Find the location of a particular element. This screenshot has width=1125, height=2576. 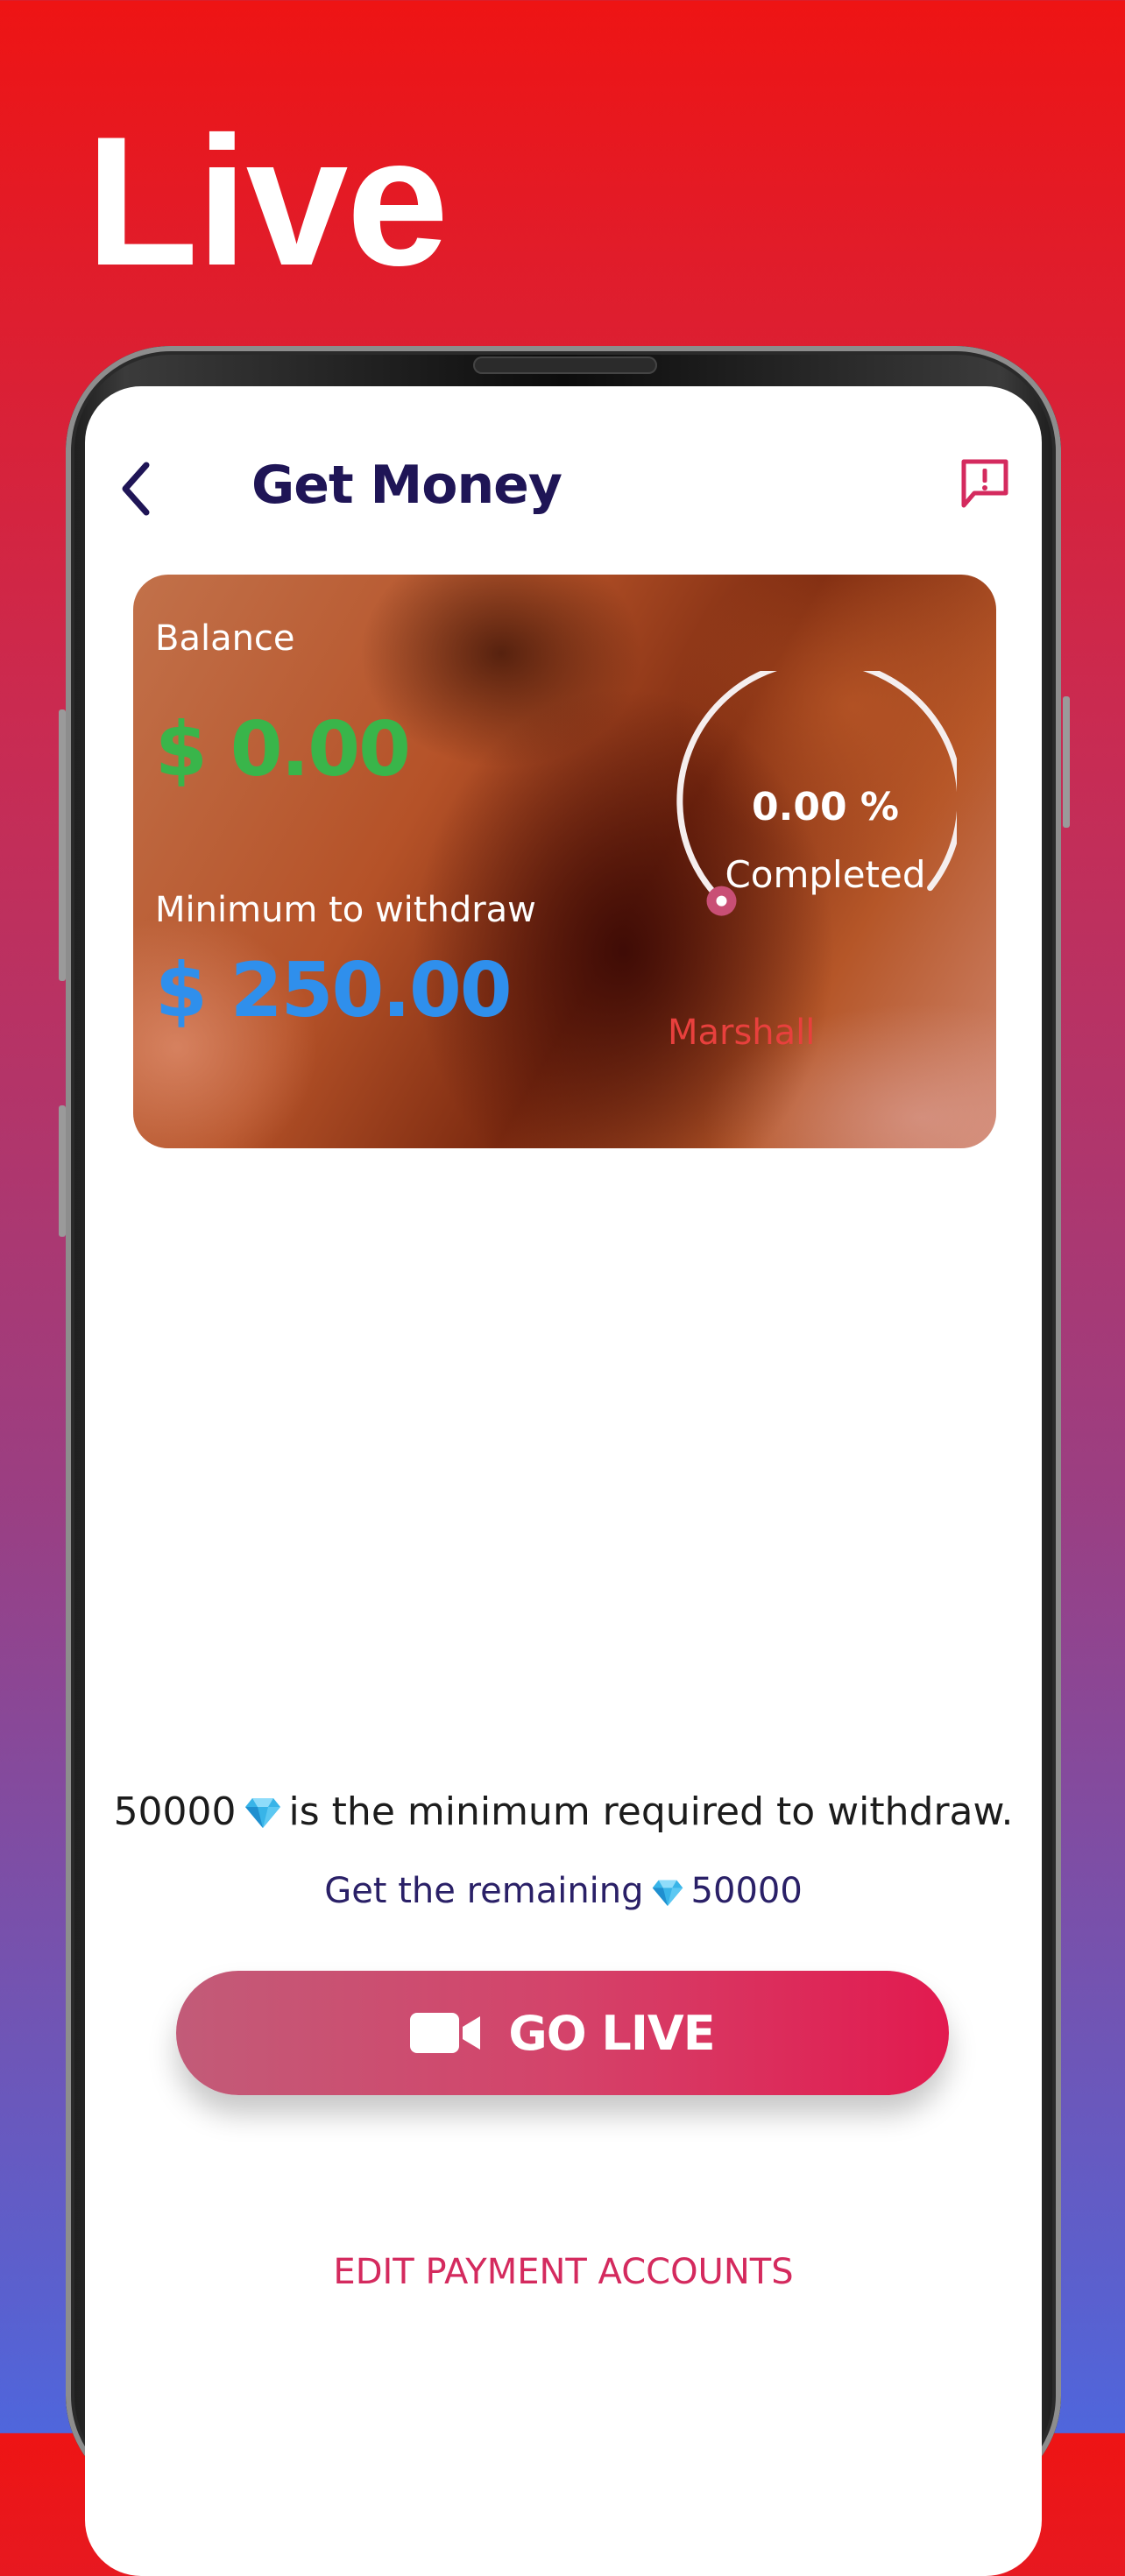

chevron-left-icon is located at coordinates (135, 488).